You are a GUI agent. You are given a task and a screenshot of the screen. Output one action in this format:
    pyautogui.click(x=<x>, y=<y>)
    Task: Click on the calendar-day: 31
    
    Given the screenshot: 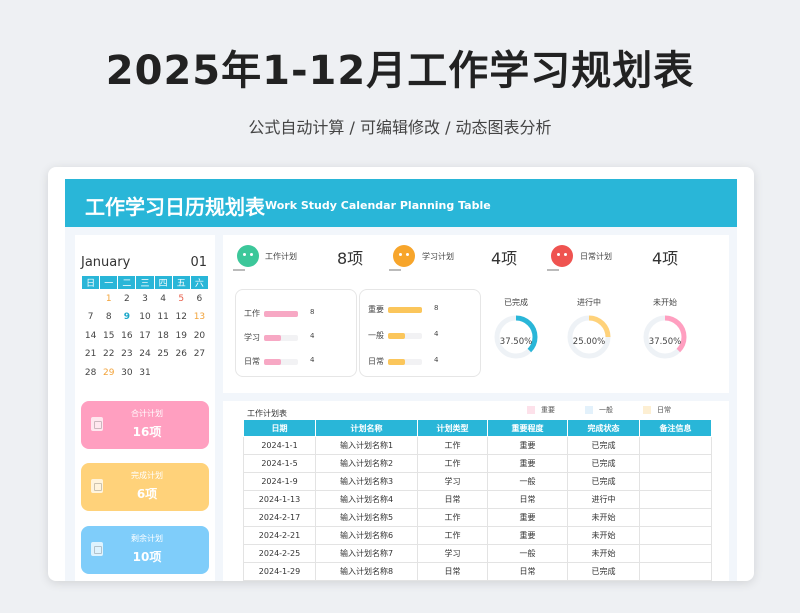 What is the action you would take?
    pyautogui.click(x=145, y=373)
    